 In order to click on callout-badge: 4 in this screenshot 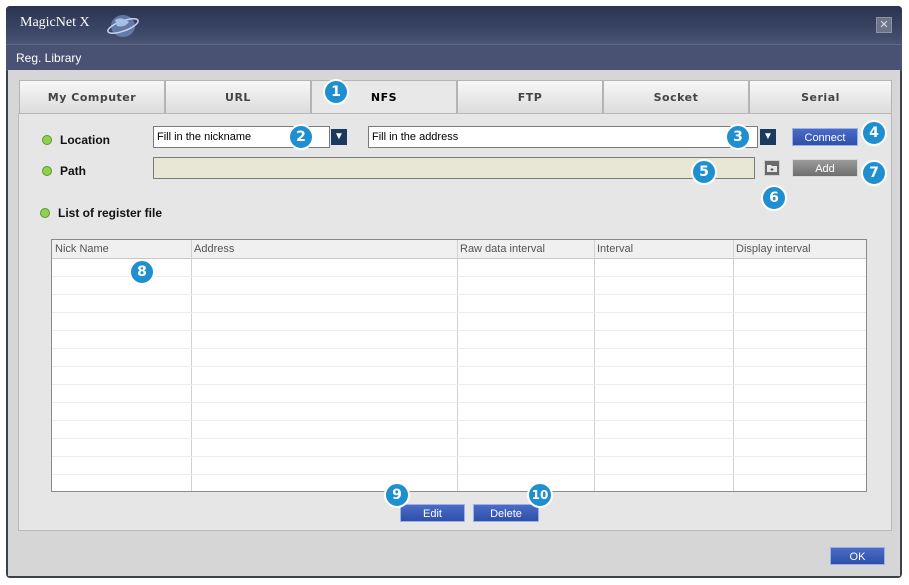, I will do `click(874, 133)`.